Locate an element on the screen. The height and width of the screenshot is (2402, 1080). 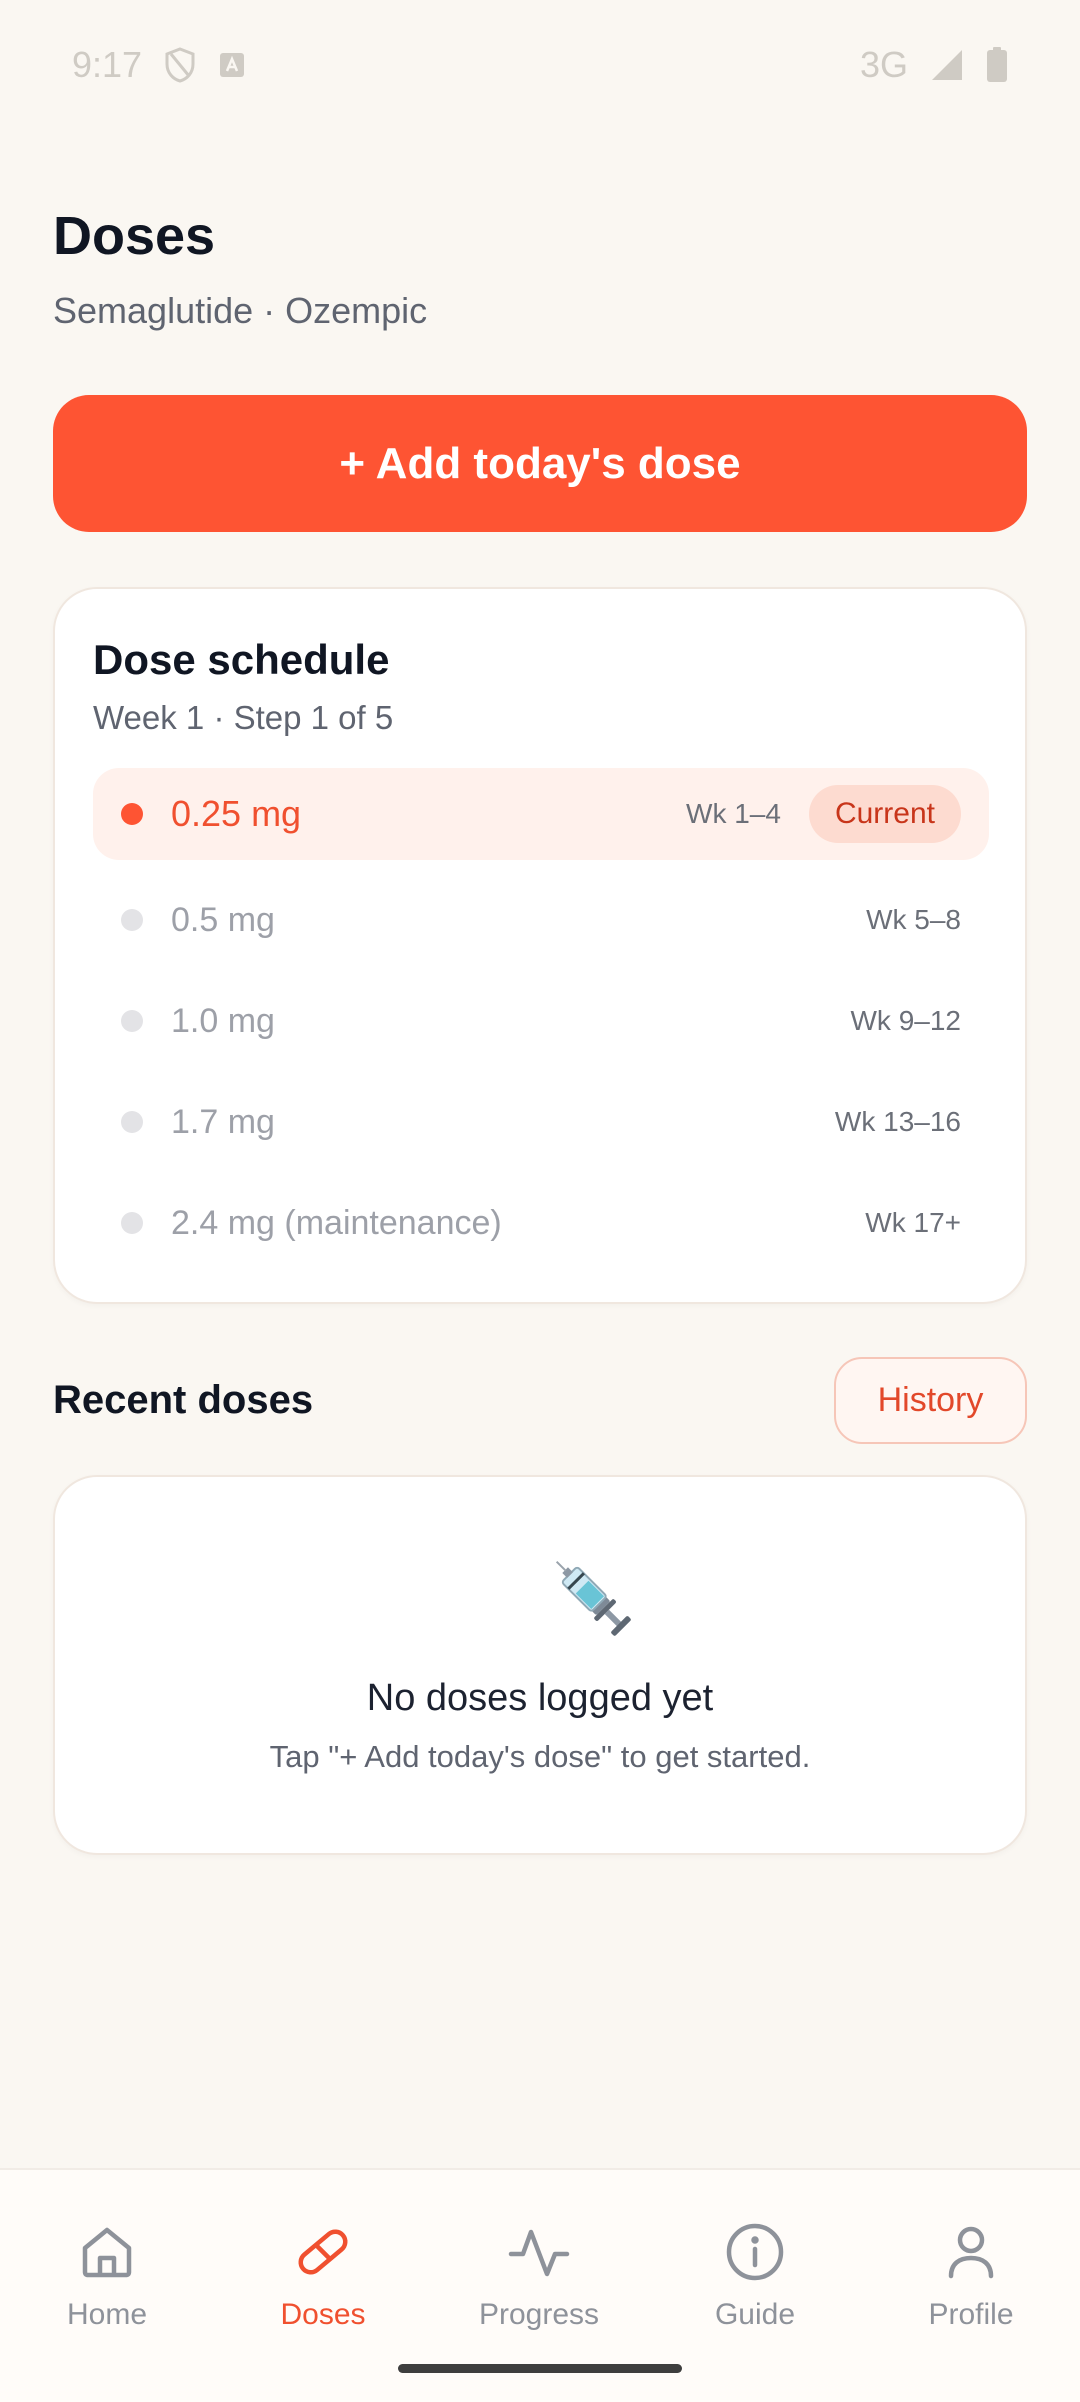
current-badge: Current is located at coordinates (884, 814).